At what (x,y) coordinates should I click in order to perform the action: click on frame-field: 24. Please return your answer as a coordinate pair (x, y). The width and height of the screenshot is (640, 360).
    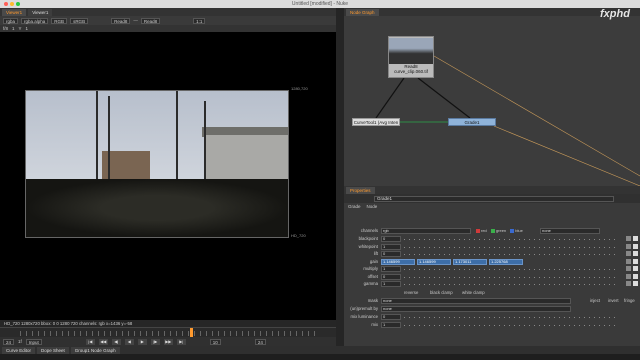
    Looking at the image, I should click on (9, 341).